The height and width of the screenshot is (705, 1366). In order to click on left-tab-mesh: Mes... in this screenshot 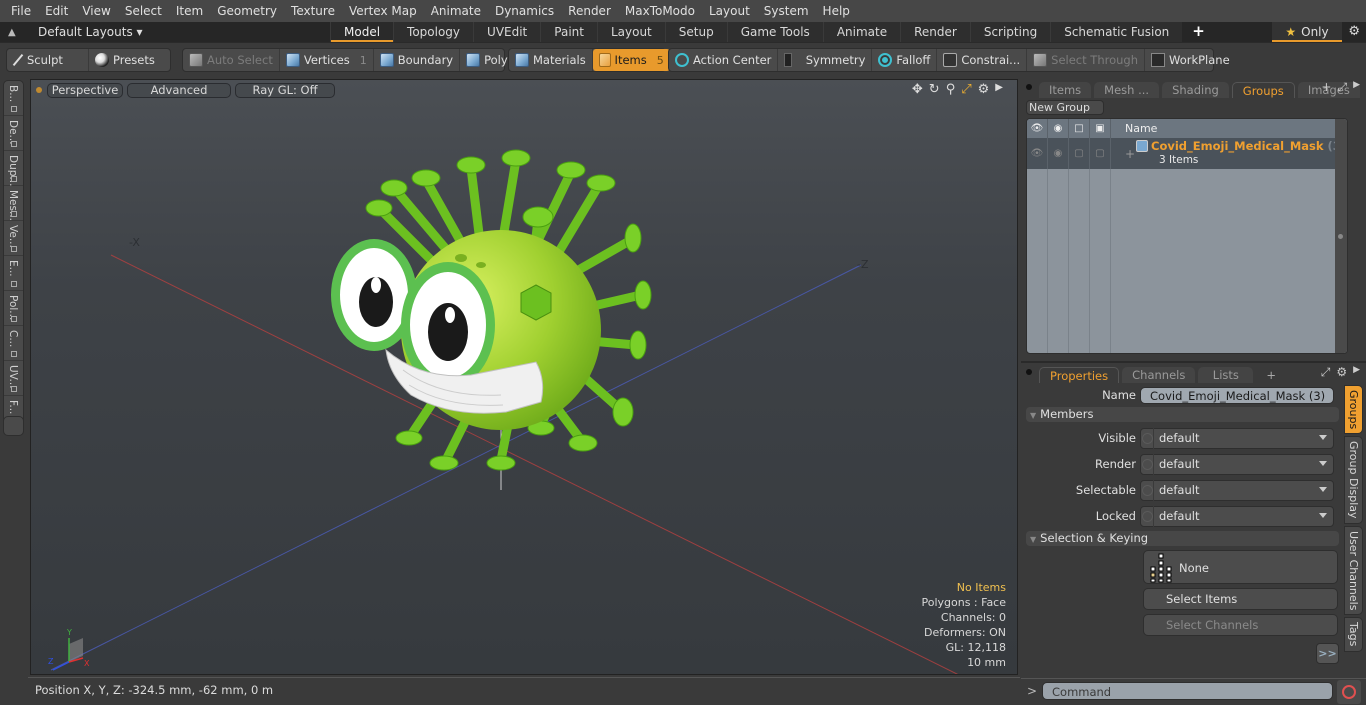, I will do `click(13, 203)`.